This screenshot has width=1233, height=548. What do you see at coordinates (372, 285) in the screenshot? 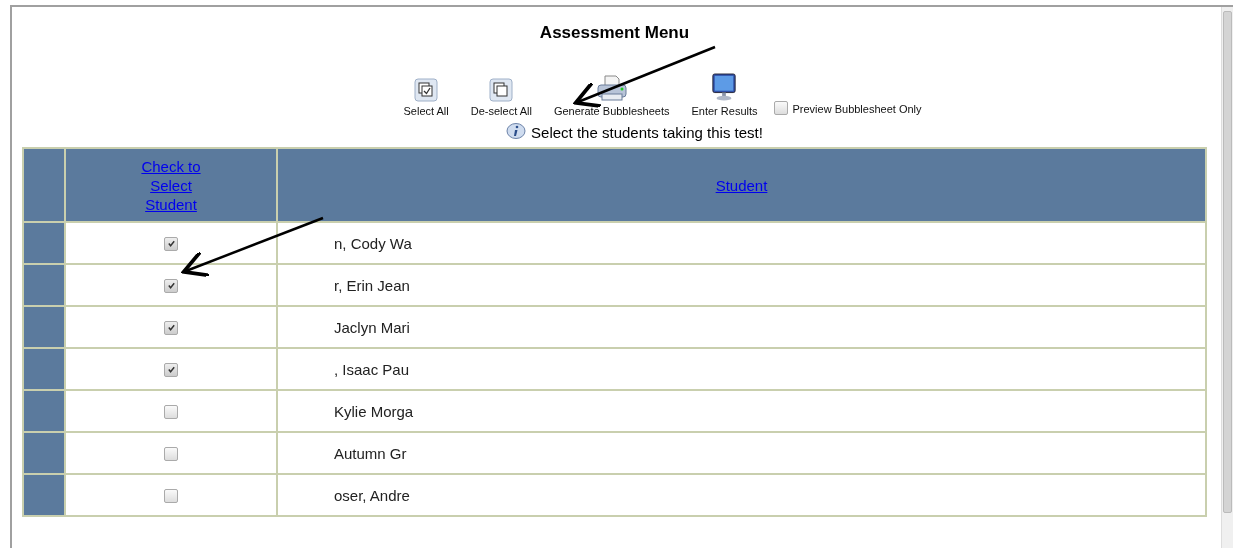
I see `student-name: r, Erin Jean` at bounding box center [372, 285].